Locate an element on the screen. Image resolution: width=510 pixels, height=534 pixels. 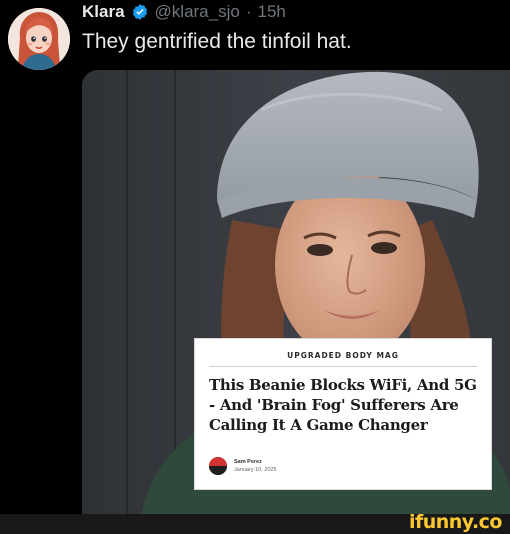
verified-badge-icon is located at coordinates (140, 12).